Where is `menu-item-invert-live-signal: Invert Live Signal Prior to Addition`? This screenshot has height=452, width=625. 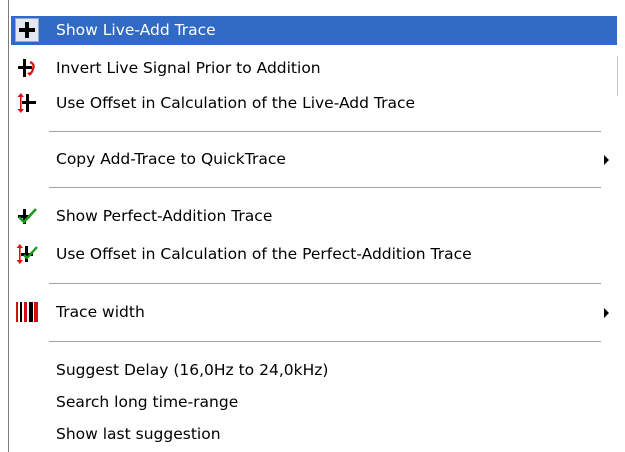 menu-item-invert-live-signal: Invert Live Signal Prior to Addition is located at coordinates (314, 68).